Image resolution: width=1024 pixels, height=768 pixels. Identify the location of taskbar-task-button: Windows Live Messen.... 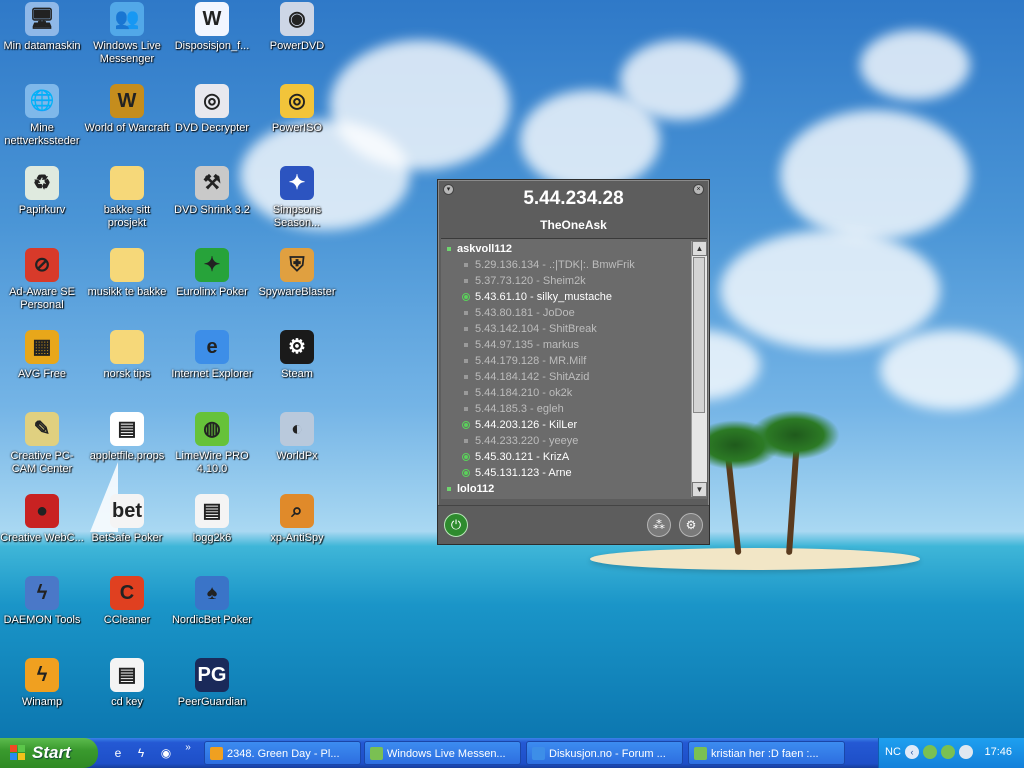
(442, 753).